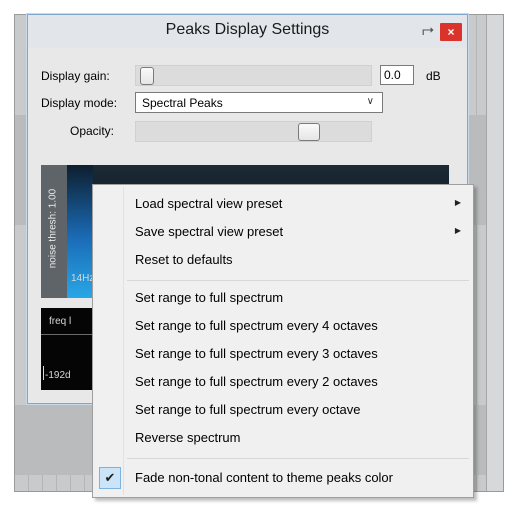 This screenshot has width=519, height=506. What do you see at coordinates (283, 260) in the screenshot?
I see `menu-item-reset-defaults: Reset to defaults` at bounding box center [283, 260].